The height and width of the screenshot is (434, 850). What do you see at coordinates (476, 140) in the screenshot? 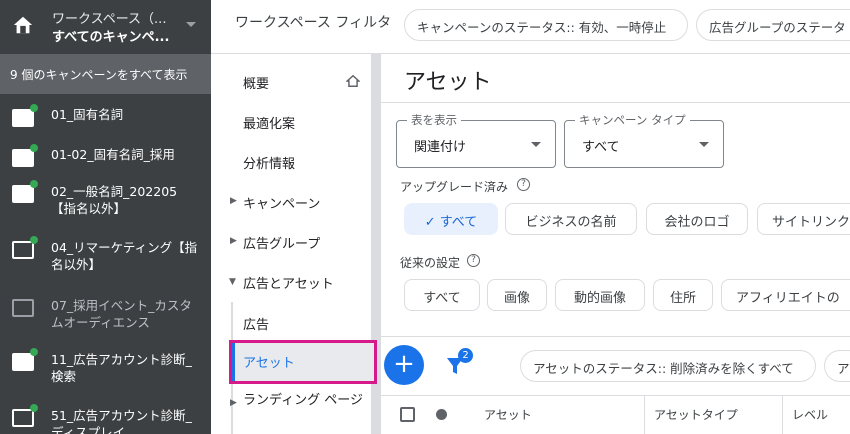
I see `view-table-select: 表を表示 関連付け` at bounding box center [476, 140].